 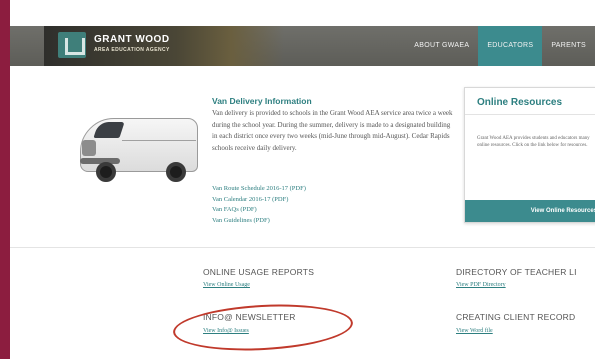 I want to click on van-wheel-rear, so click(x=176, y=172).